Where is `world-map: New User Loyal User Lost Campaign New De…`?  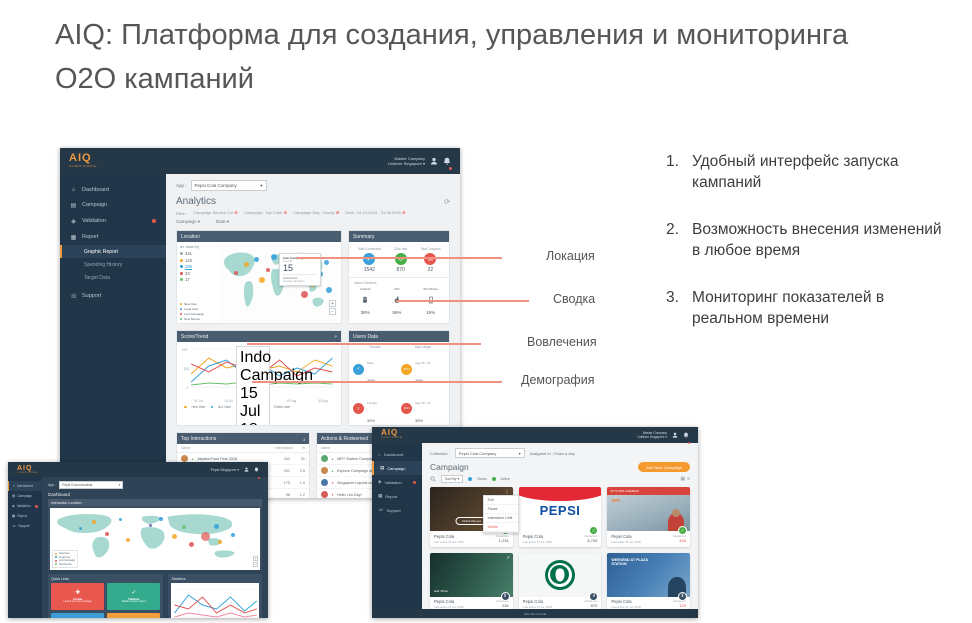
world-map: New User Loyal User Lost Campaign New De… is located at coordinates (155, 539).